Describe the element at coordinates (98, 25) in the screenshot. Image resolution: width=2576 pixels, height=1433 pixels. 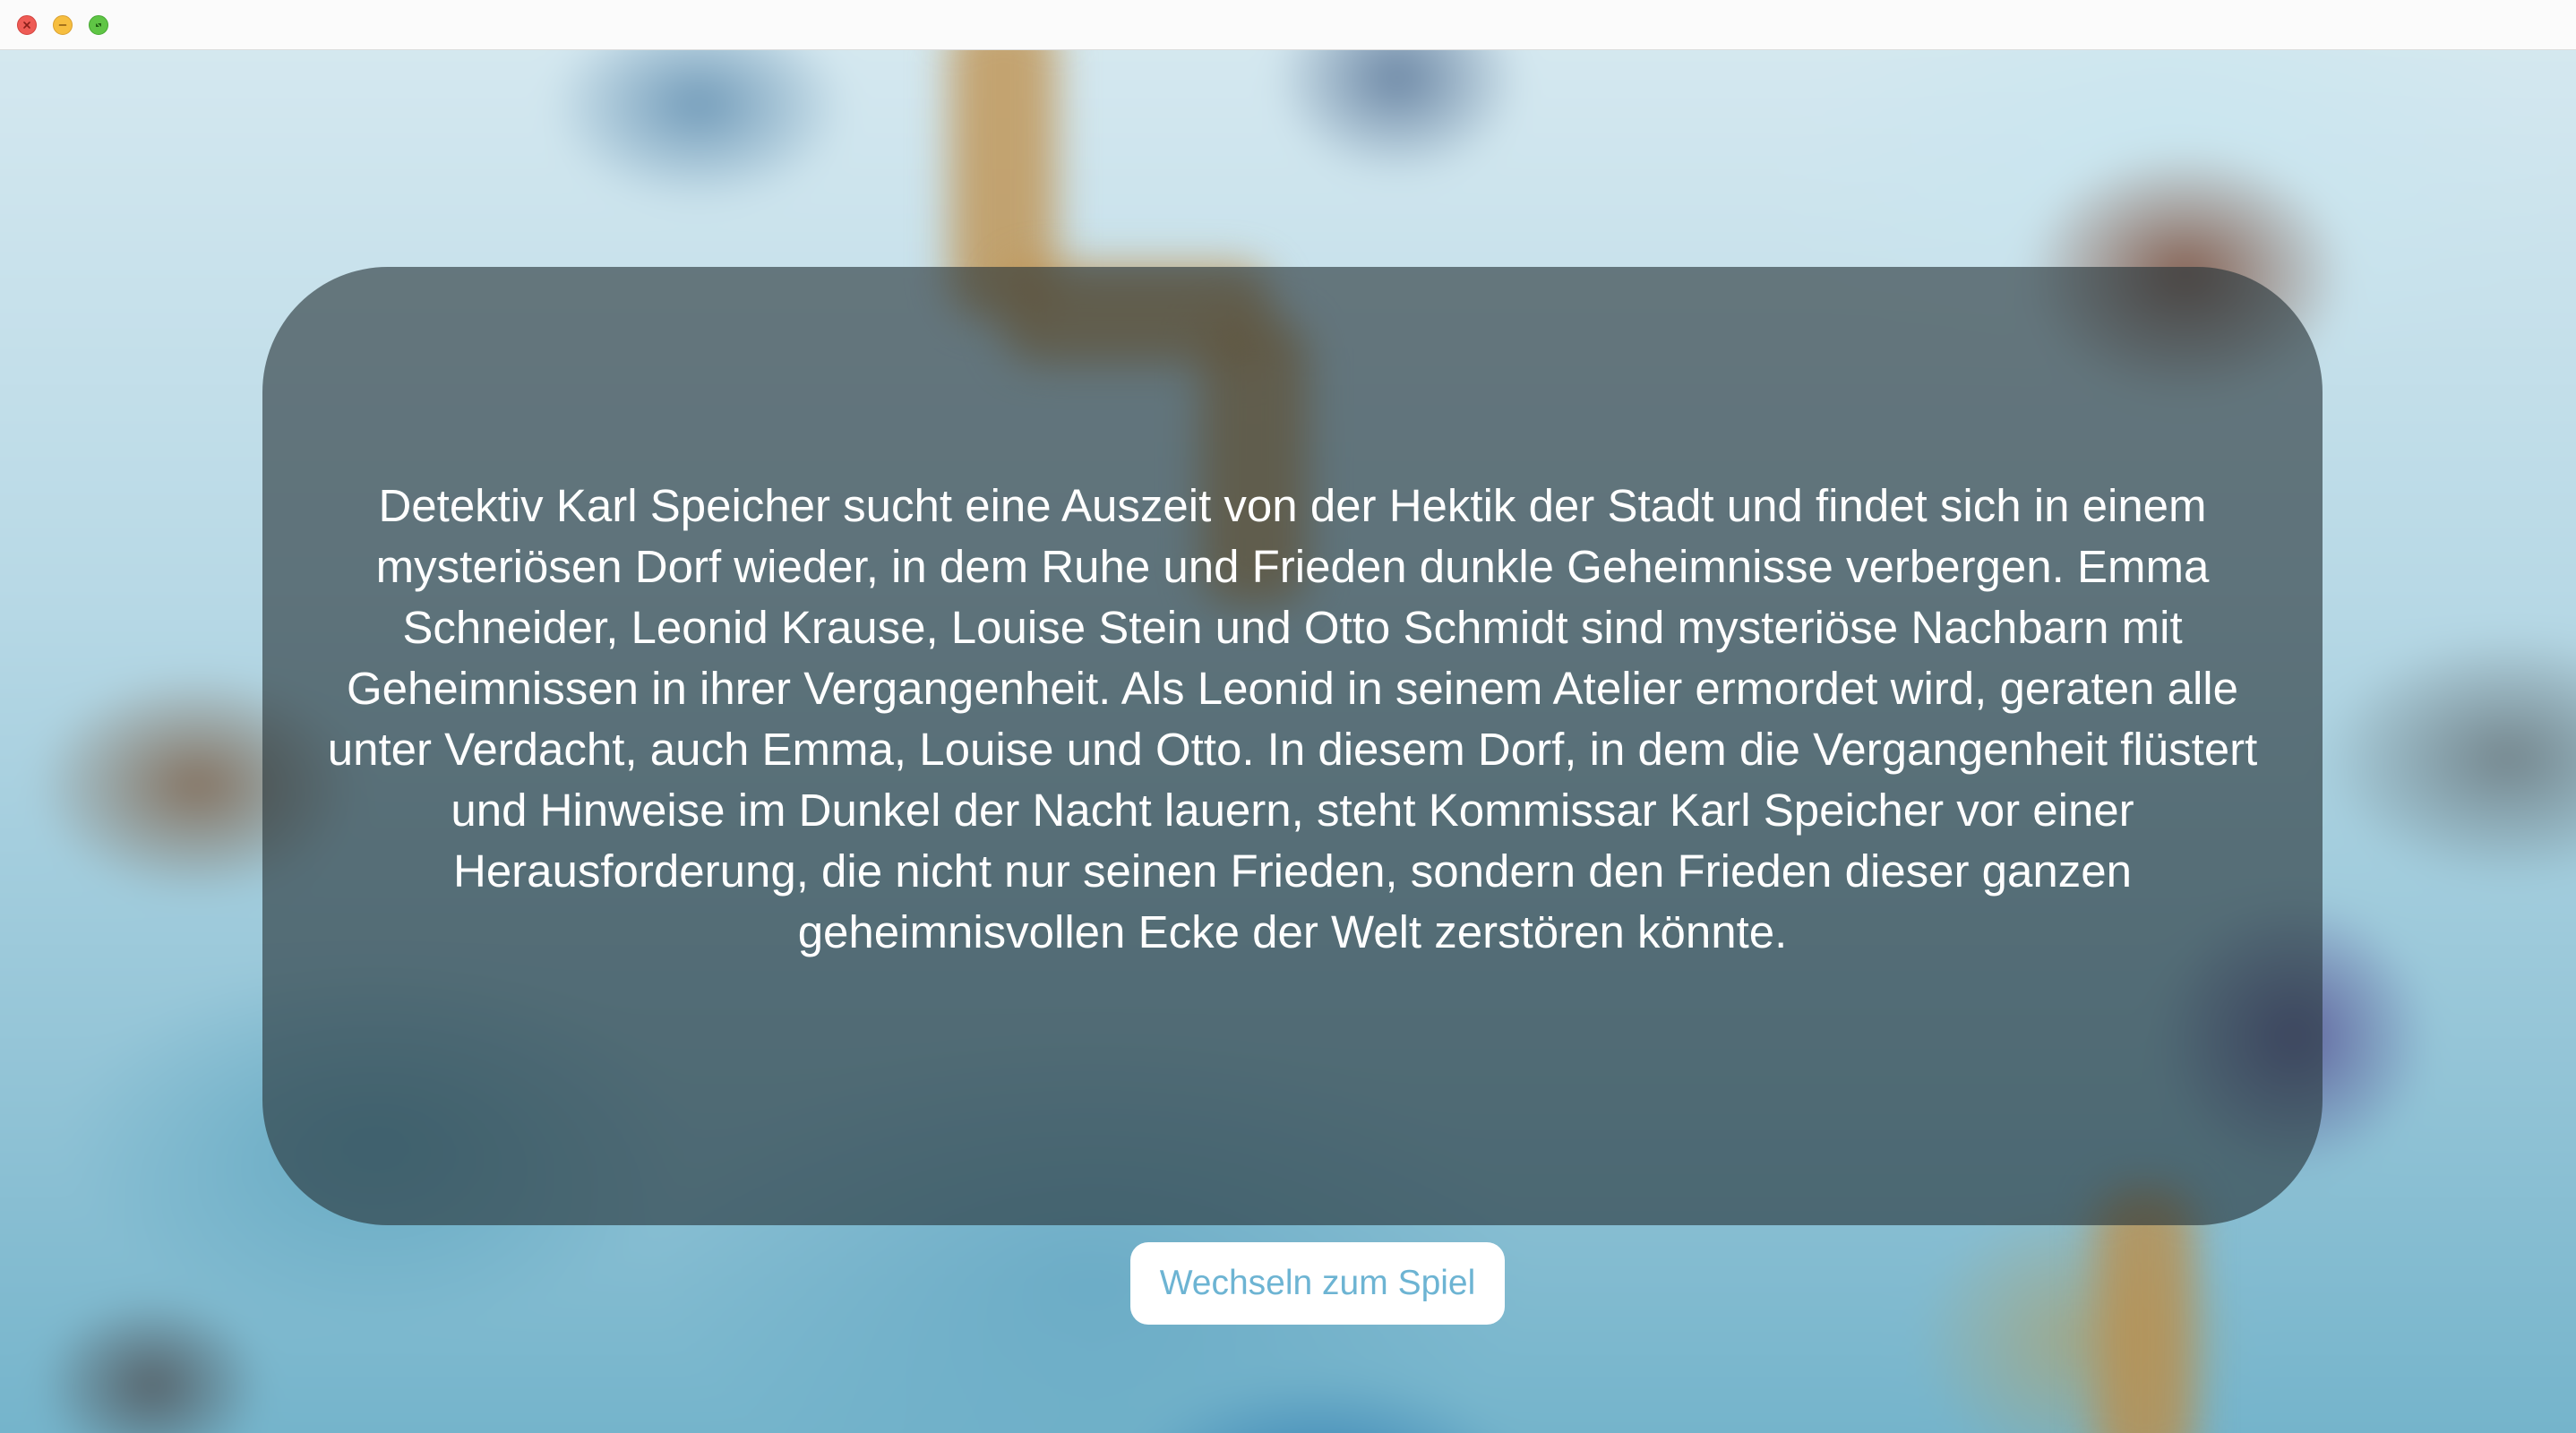
I see `zoom-icon` at that location.